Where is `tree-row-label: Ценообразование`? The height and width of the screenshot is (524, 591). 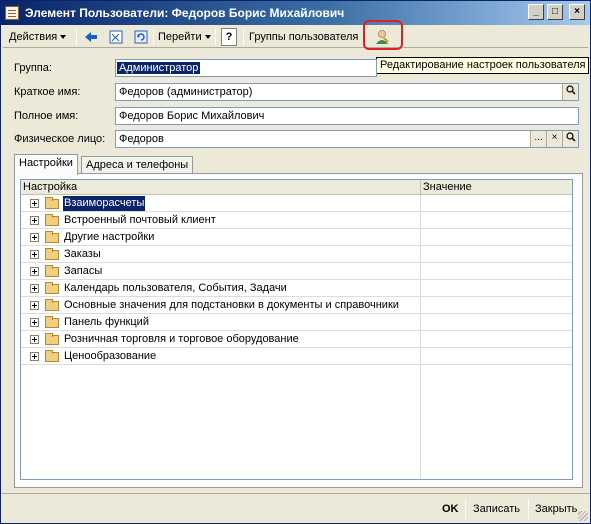 tree-row-label: Ценообразование is located at coordinates (110, 356).